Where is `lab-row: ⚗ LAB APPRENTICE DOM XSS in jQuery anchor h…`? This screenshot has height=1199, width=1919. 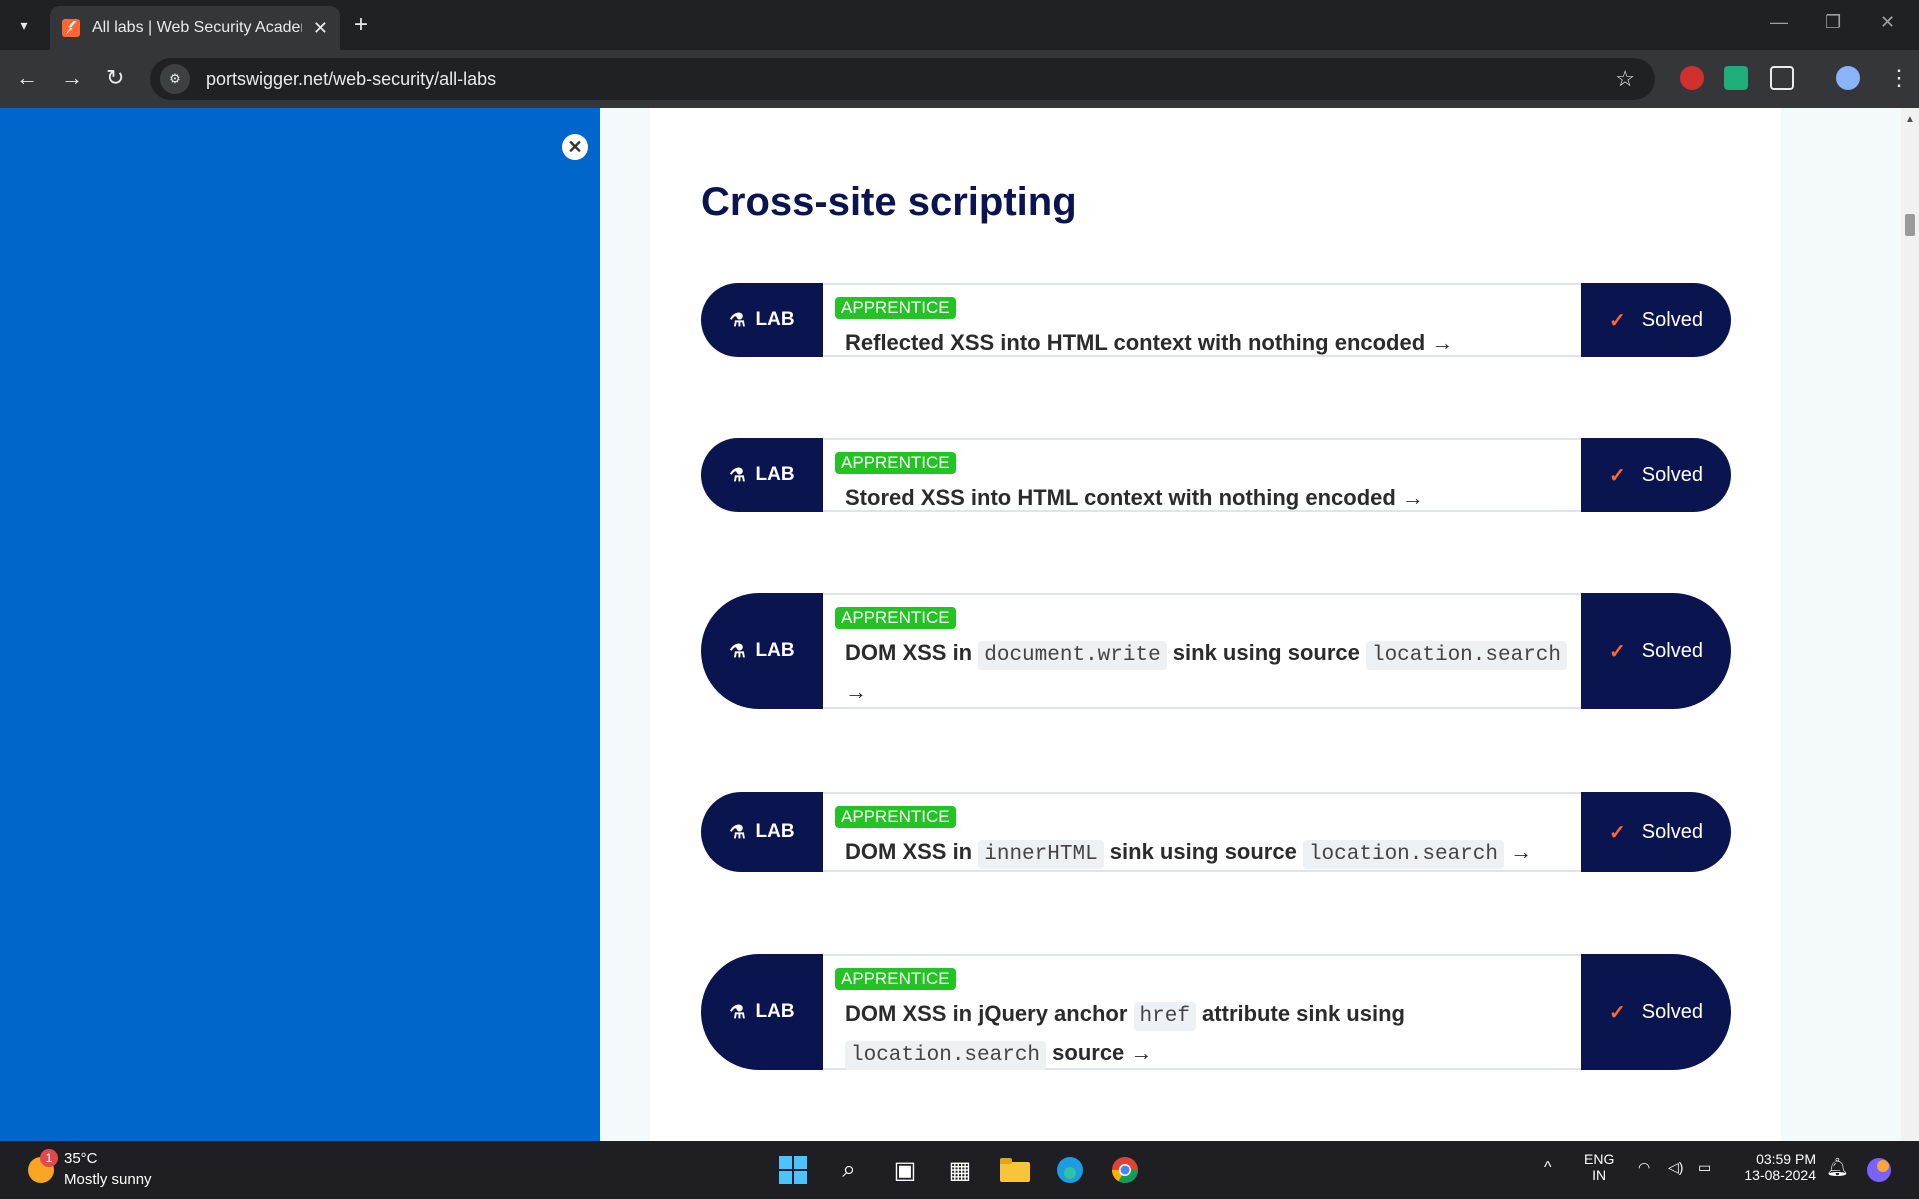 lab-row: ⚗ LAB APPRENTICE DOM XSS in jQuery anchor h… is located at coordinates (1216, 1012).